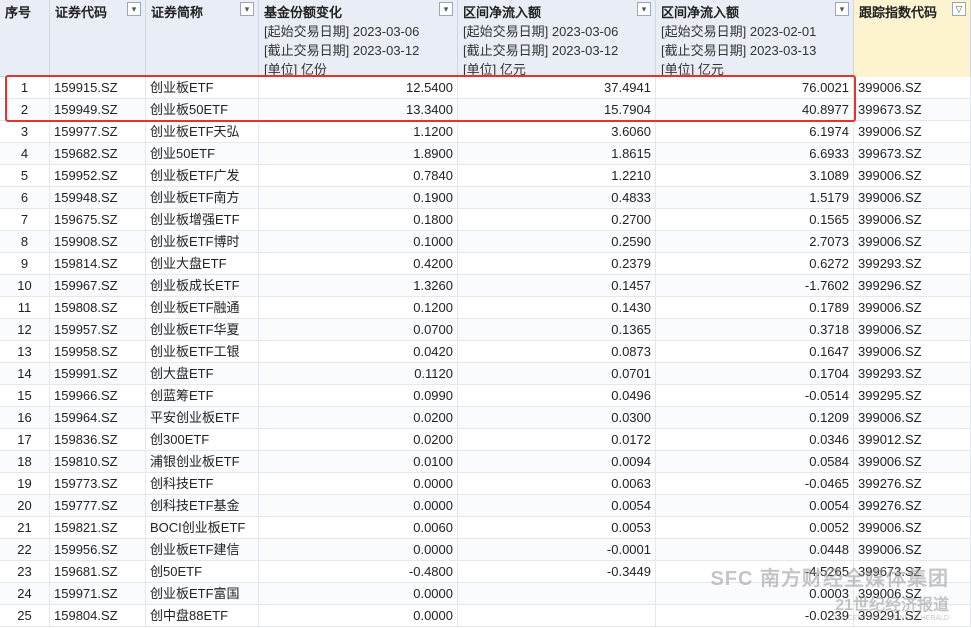  I want to click on cell-security-code: 159964.SZ, so click(98, 417).